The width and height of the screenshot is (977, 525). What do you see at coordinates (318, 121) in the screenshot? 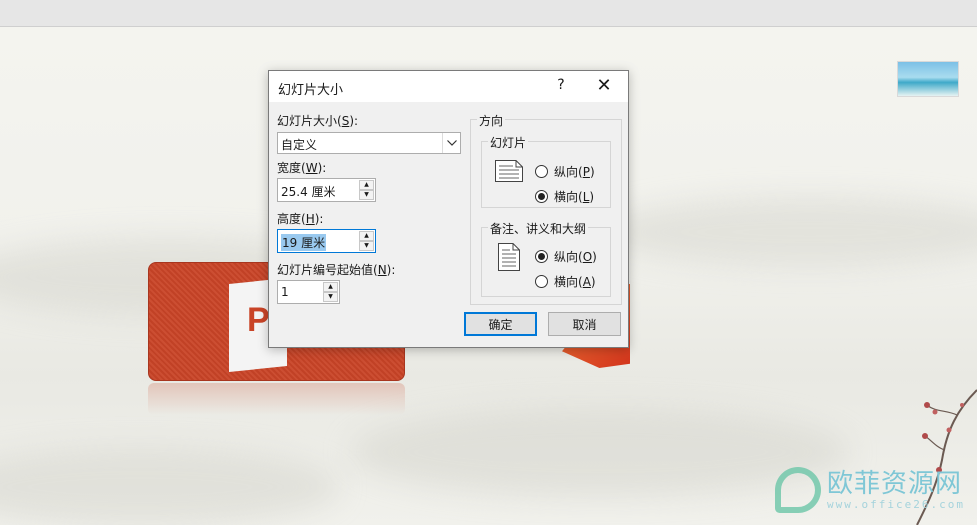
I see `slide-size-label: 幻灯片大小(S):` at bounding box center [318, 121].